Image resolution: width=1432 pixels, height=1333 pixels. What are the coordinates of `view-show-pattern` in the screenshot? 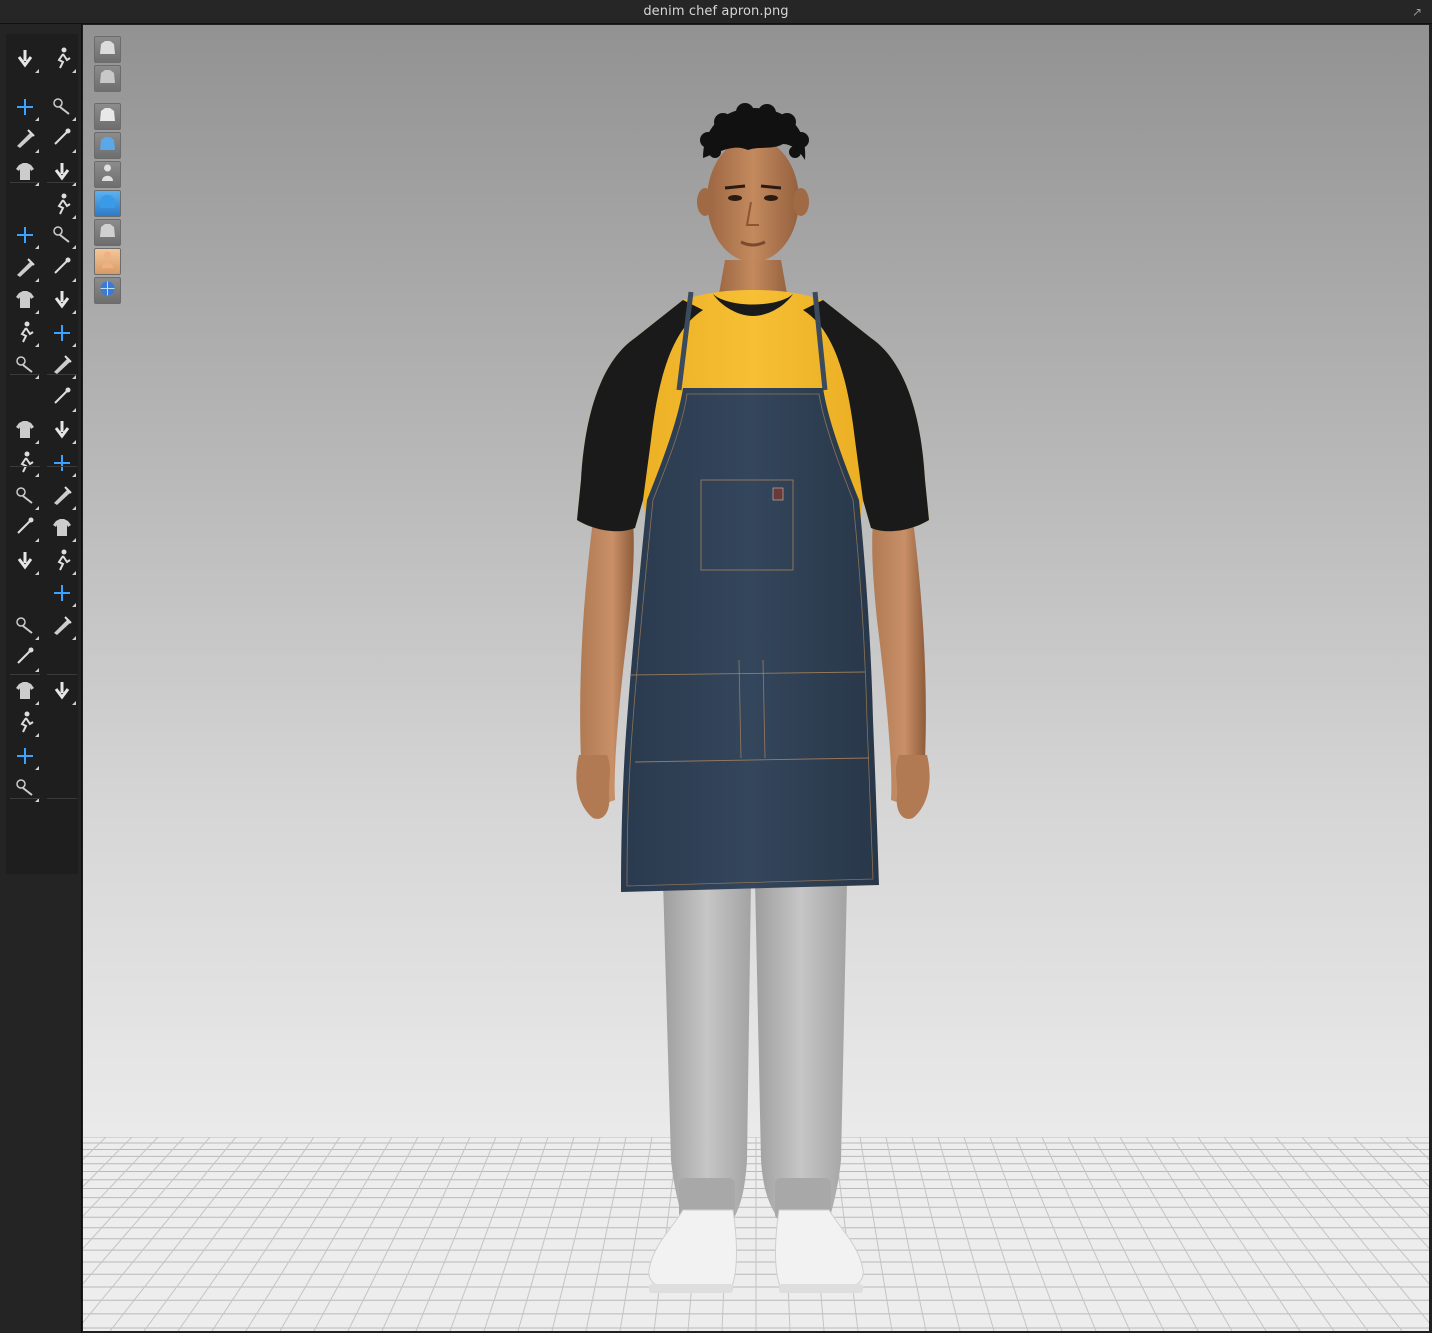 It's located at (107, 145).